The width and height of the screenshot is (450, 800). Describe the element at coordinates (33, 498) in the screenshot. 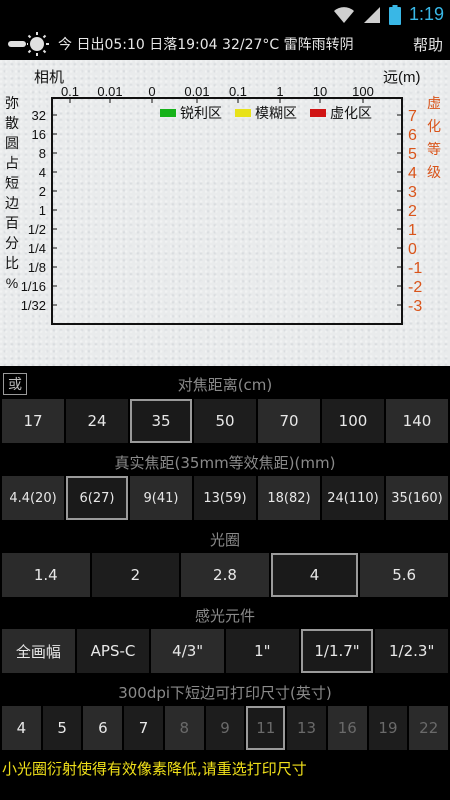

I see `focal-length-option: 4.4(20)` at that location.